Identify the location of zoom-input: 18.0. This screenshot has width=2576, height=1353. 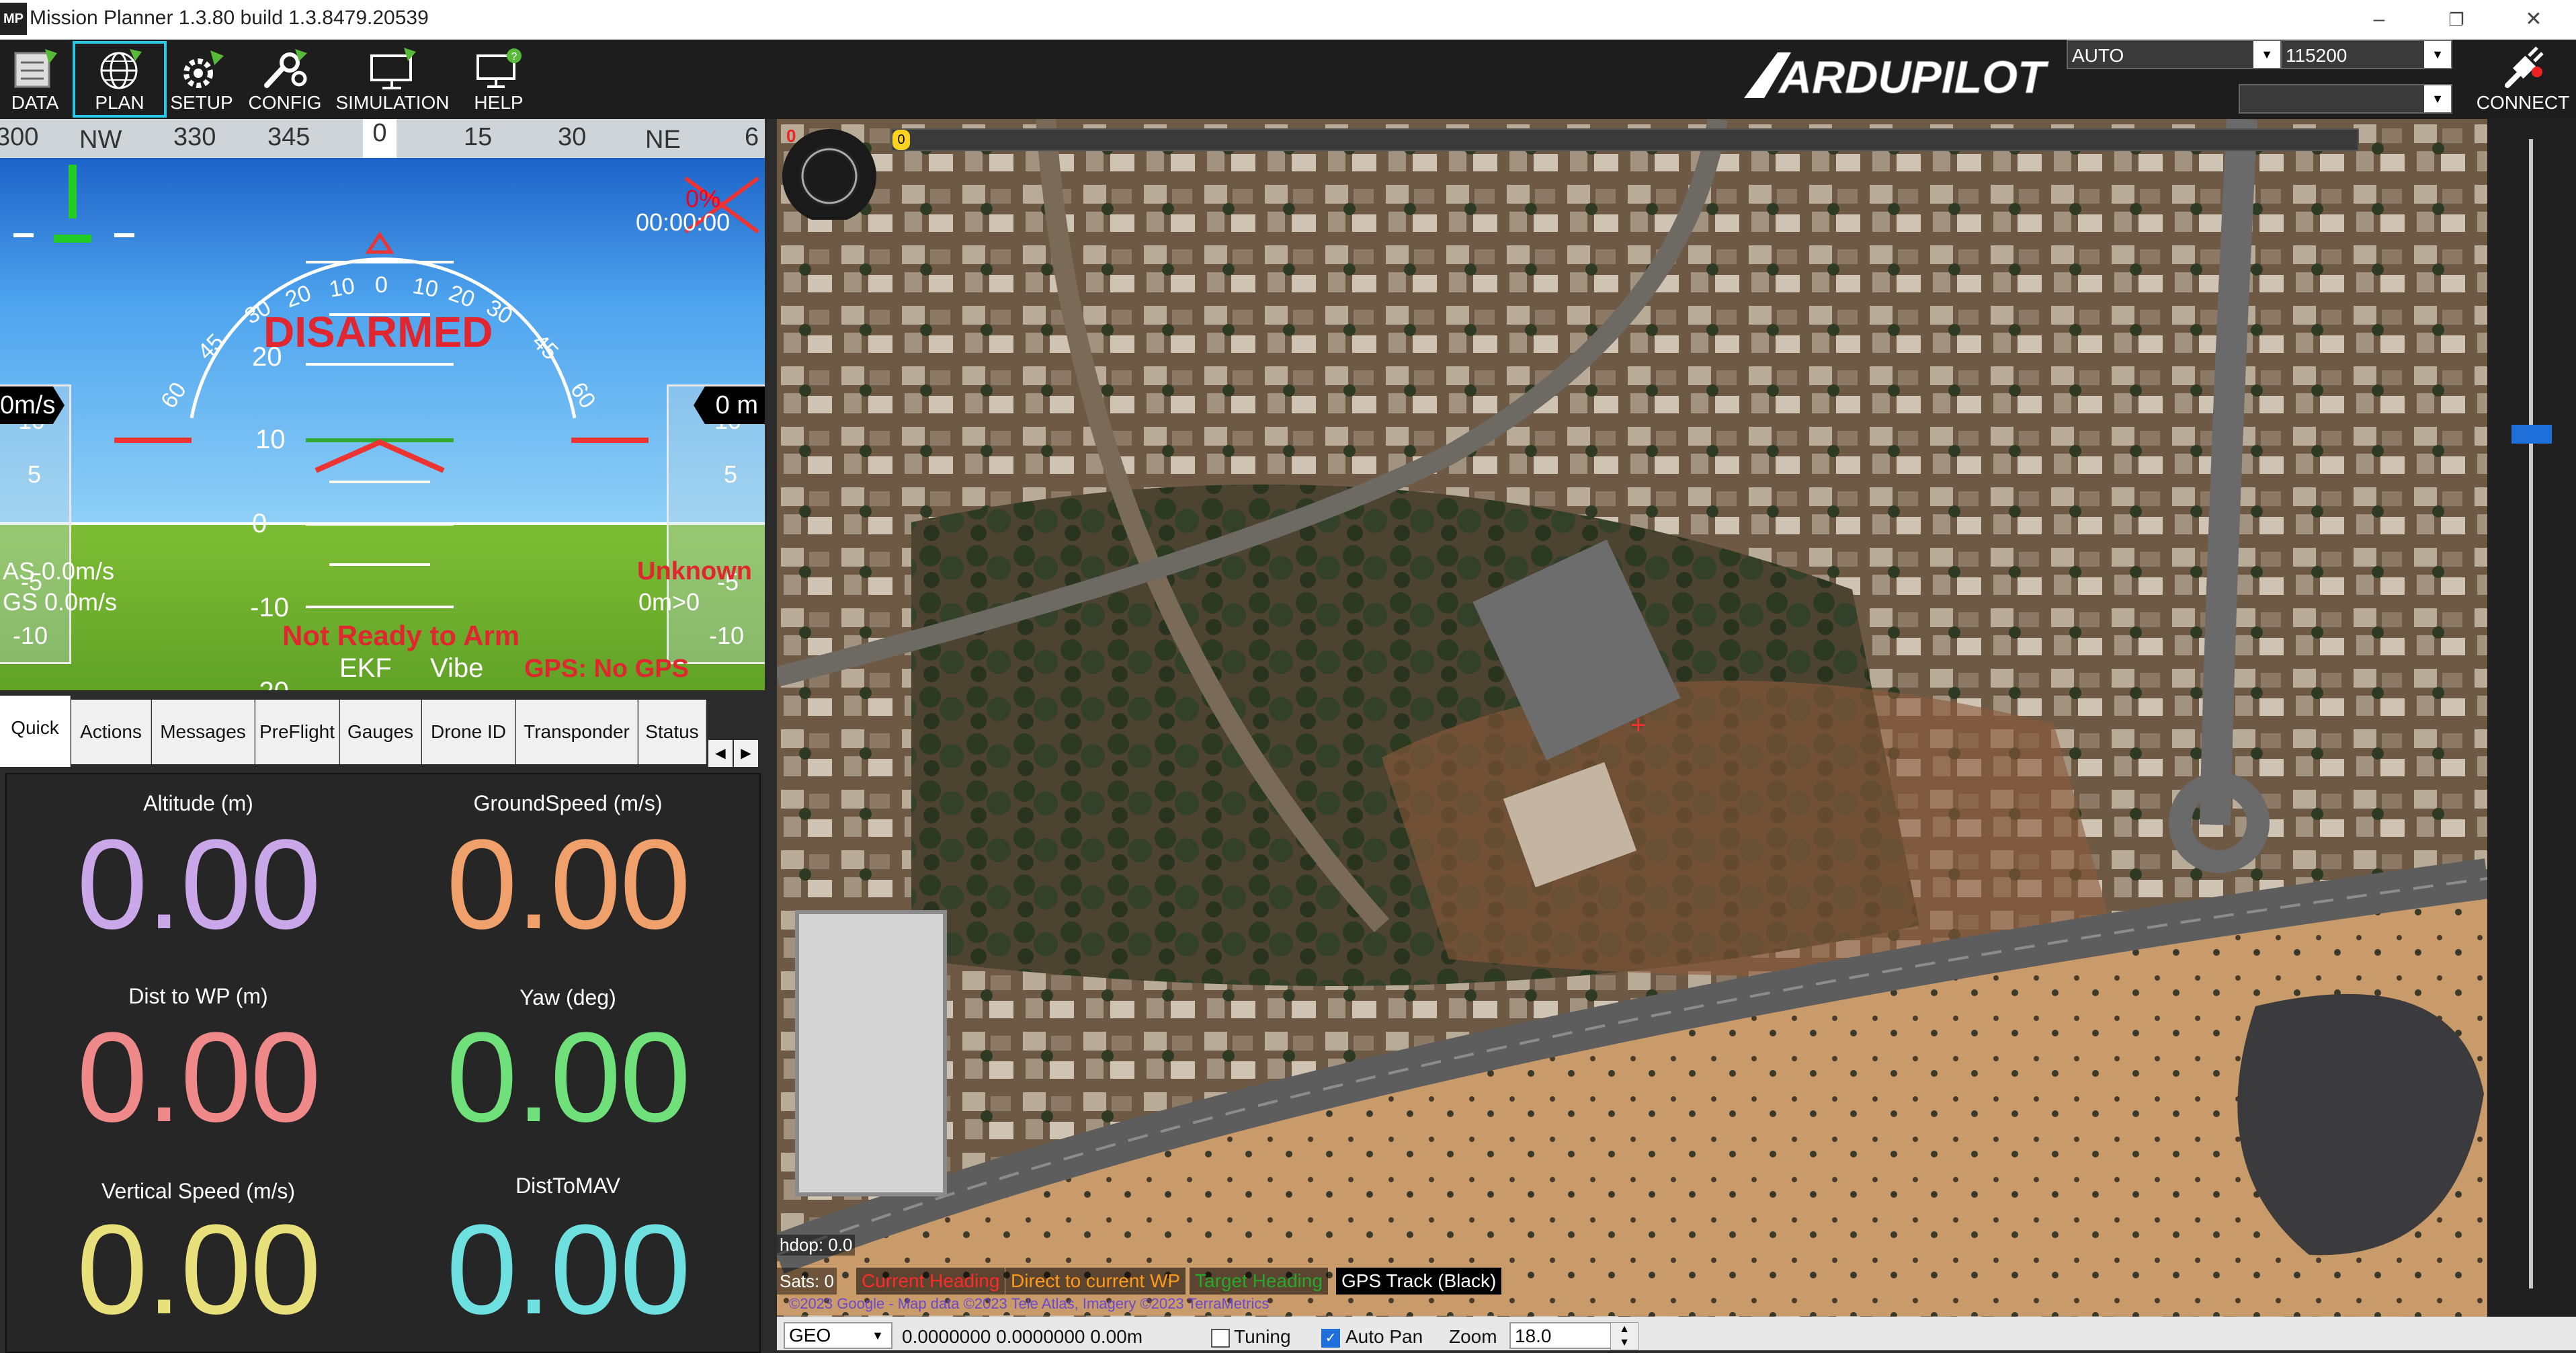
(1566, 1335).